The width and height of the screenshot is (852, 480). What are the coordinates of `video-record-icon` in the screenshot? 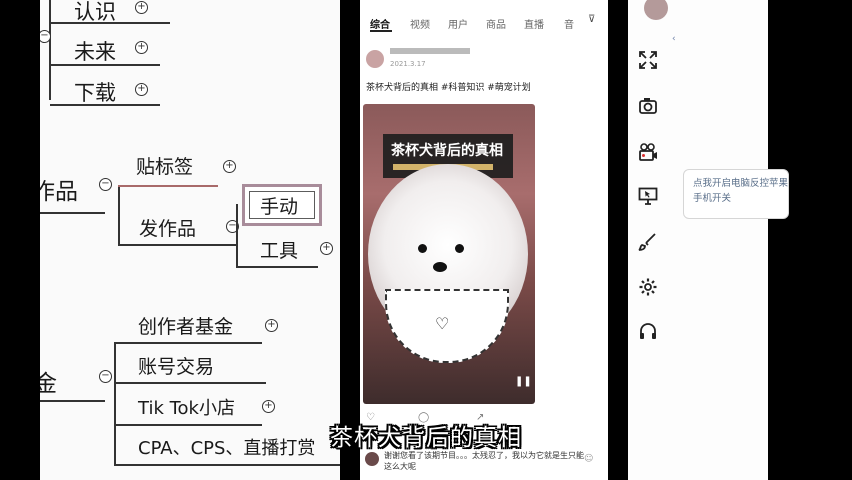 It's located at (648, 152).